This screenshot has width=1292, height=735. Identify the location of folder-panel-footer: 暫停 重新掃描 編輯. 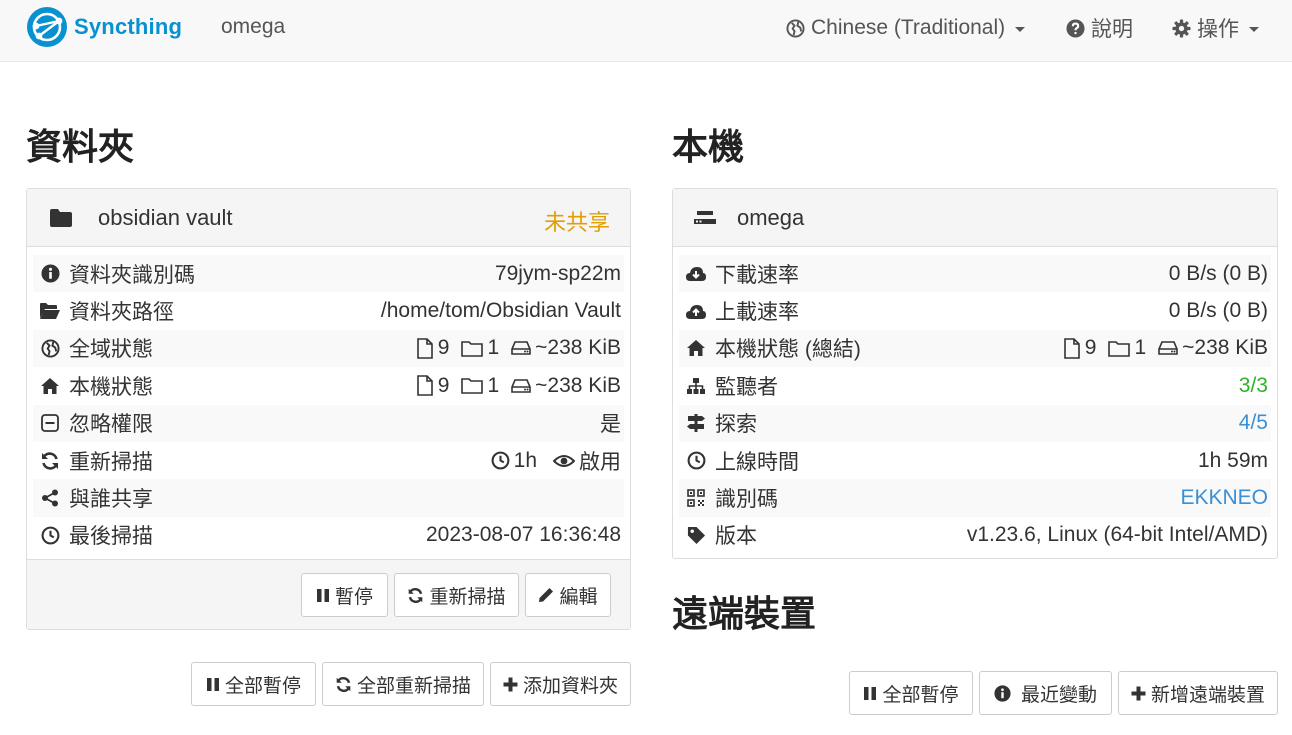
(328, 594).